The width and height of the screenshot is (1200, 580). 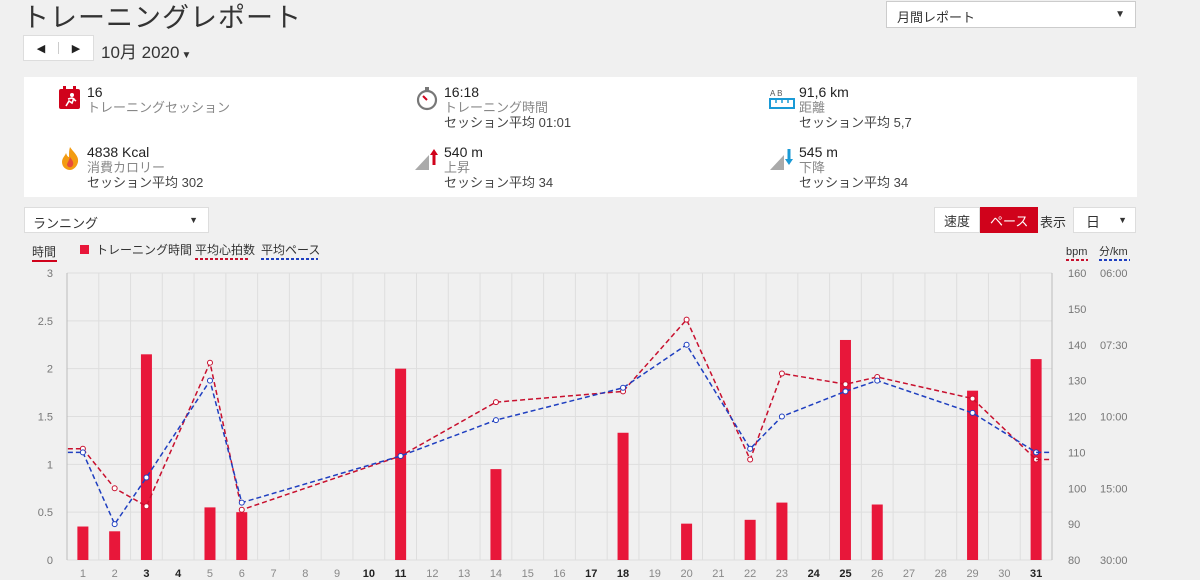 I want to click on calories-sub: セッション平均 302, so click(x=145, y=182).